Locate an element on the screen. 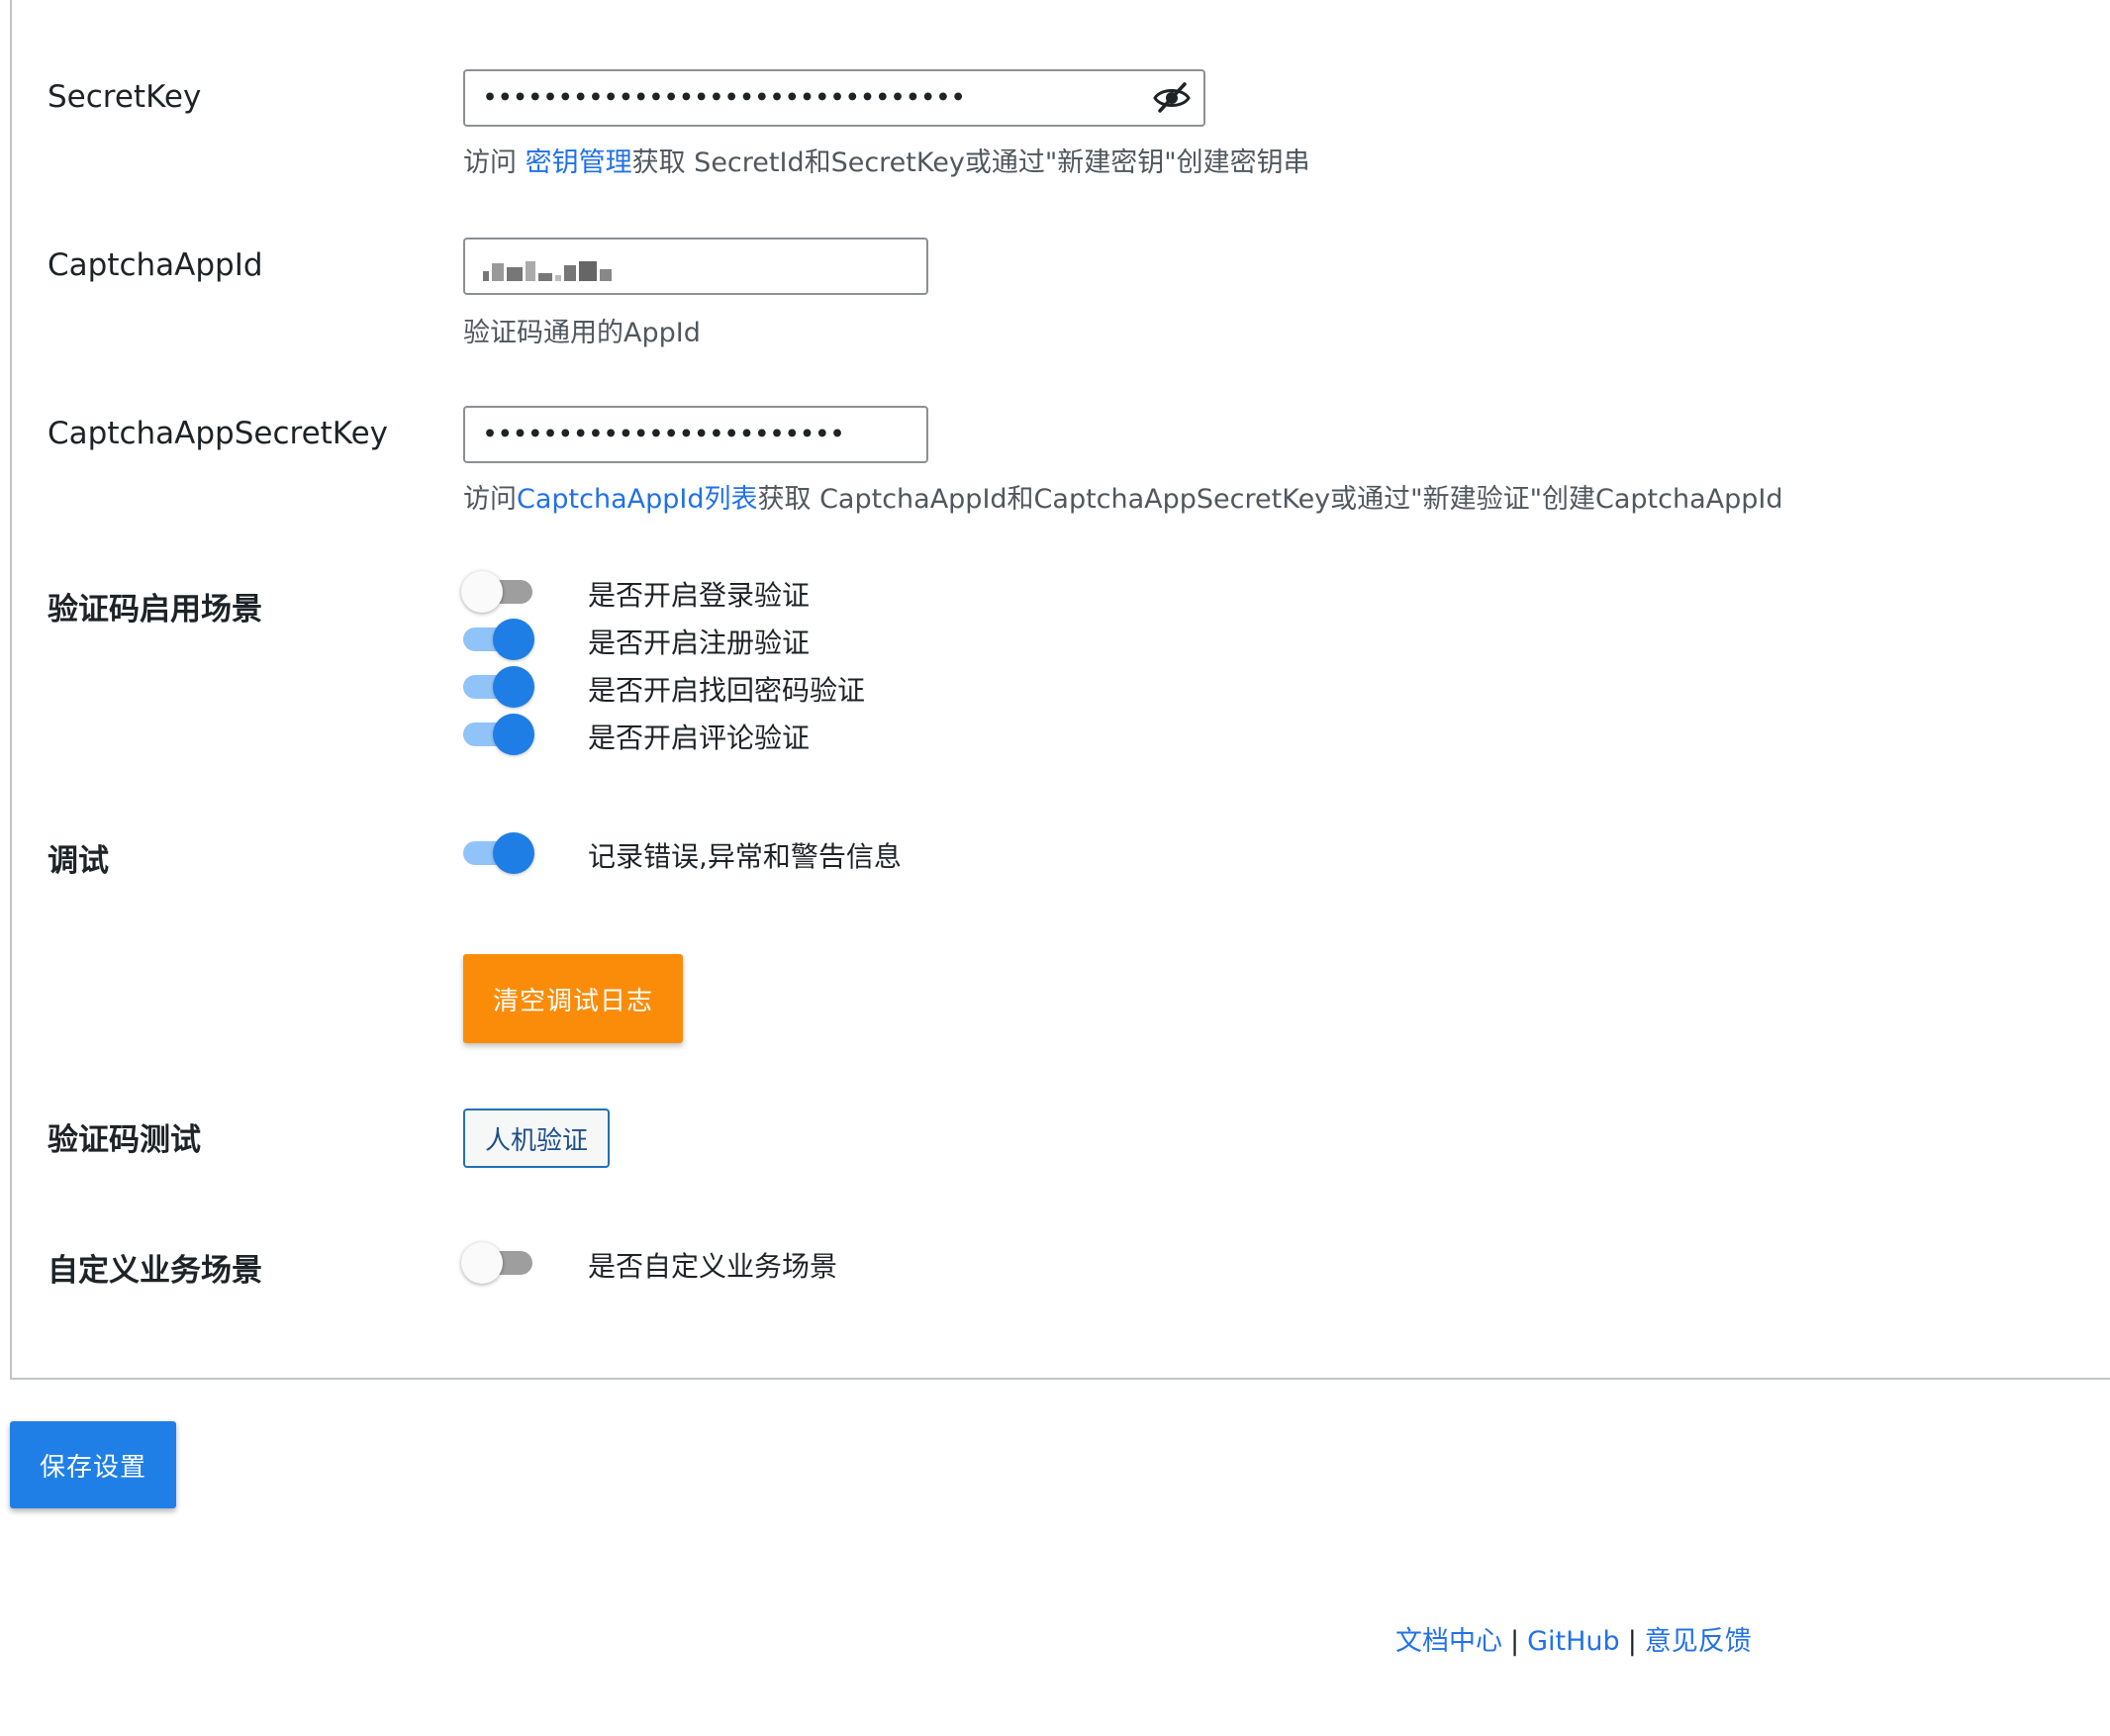  toggle-register-captcha-label: 是否开启注册验证 is located at coordinates (699, 643).